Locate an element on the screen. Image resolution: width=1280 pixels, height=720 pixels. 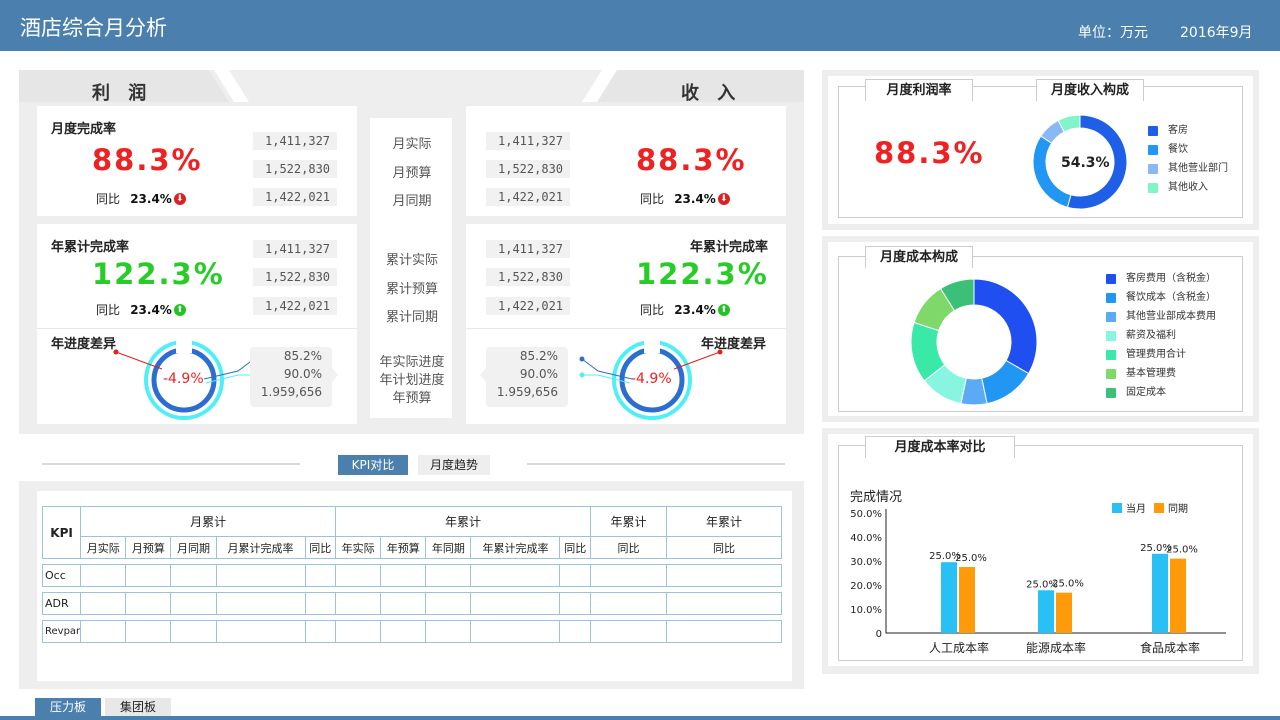
income-year-actual: 1,411,327 is located at coordinates (528, 249).